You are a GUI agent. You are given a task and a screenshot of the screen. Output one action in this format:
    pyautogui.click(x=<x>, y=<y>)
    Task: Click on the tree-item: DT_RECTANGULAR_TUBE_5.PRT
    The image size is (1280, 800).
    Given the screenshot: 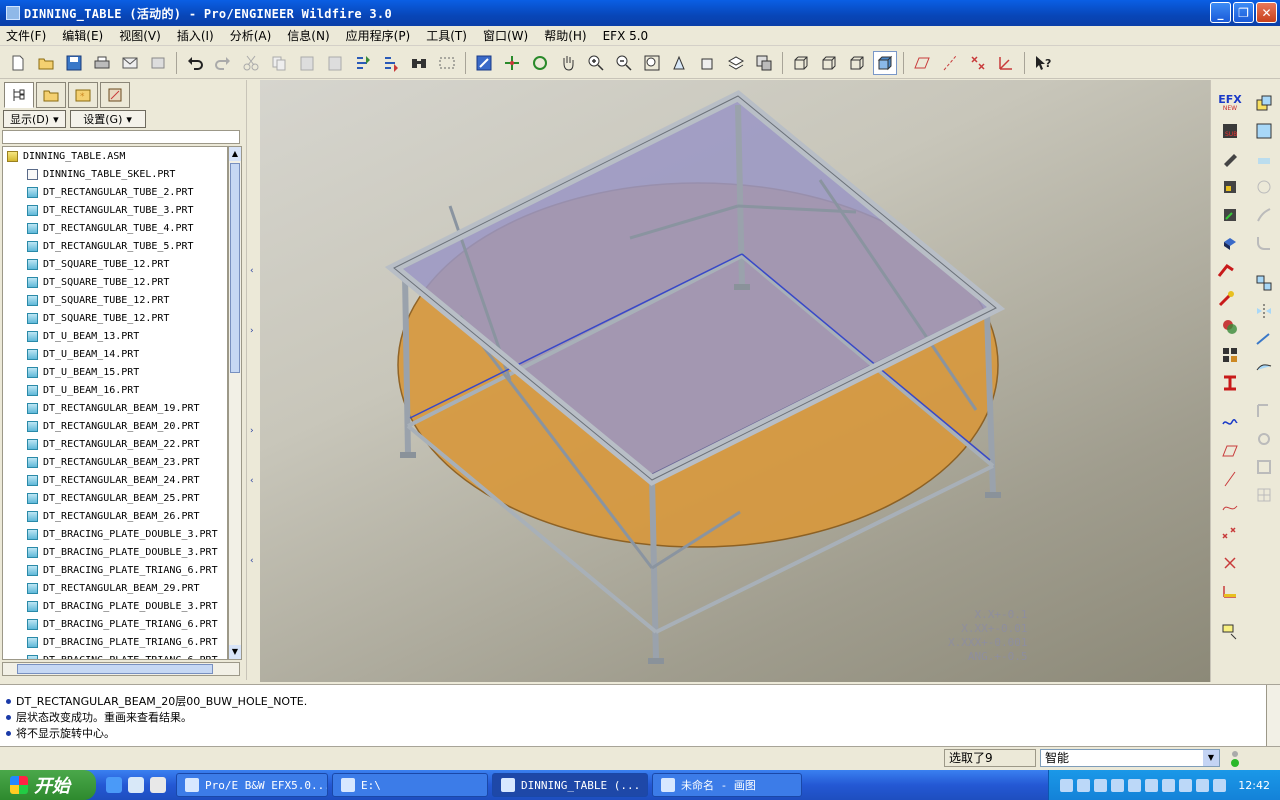 What is the action you would take?
    pyautogui.click(x=115, y=246)
    